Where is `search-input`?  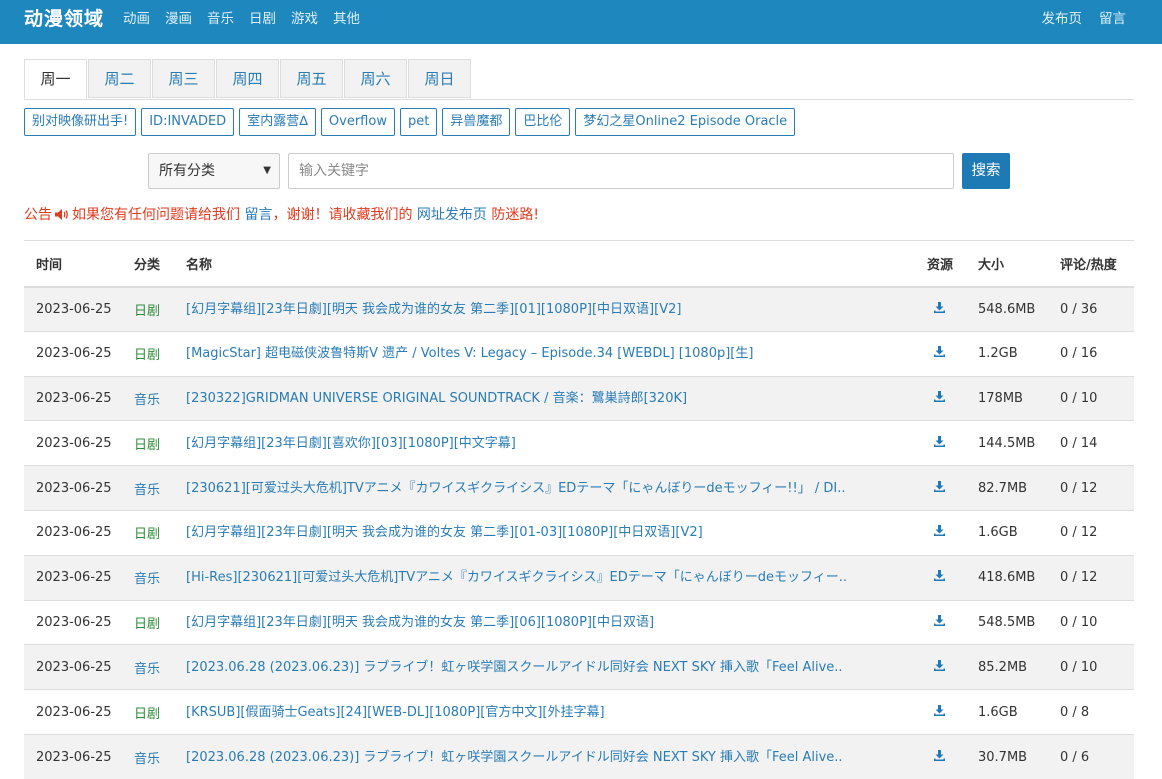 search-input is located at coordinates (621, 171).